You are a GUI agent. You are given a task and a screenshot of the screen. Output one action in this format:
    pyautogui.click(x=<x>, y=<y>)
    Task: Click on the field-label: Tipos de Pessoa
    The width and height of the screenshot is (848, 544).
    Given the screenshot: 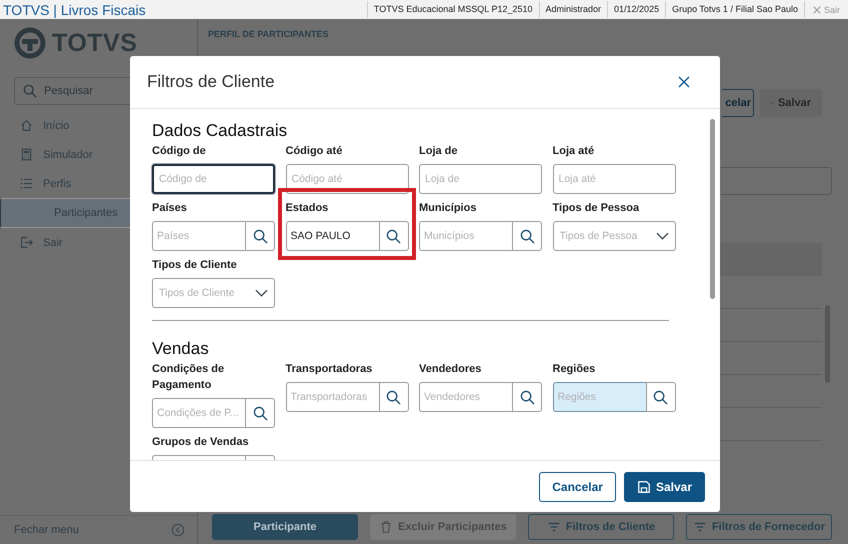 What is the action you would take?
    pyautogui.click(x=596, y=208)
    